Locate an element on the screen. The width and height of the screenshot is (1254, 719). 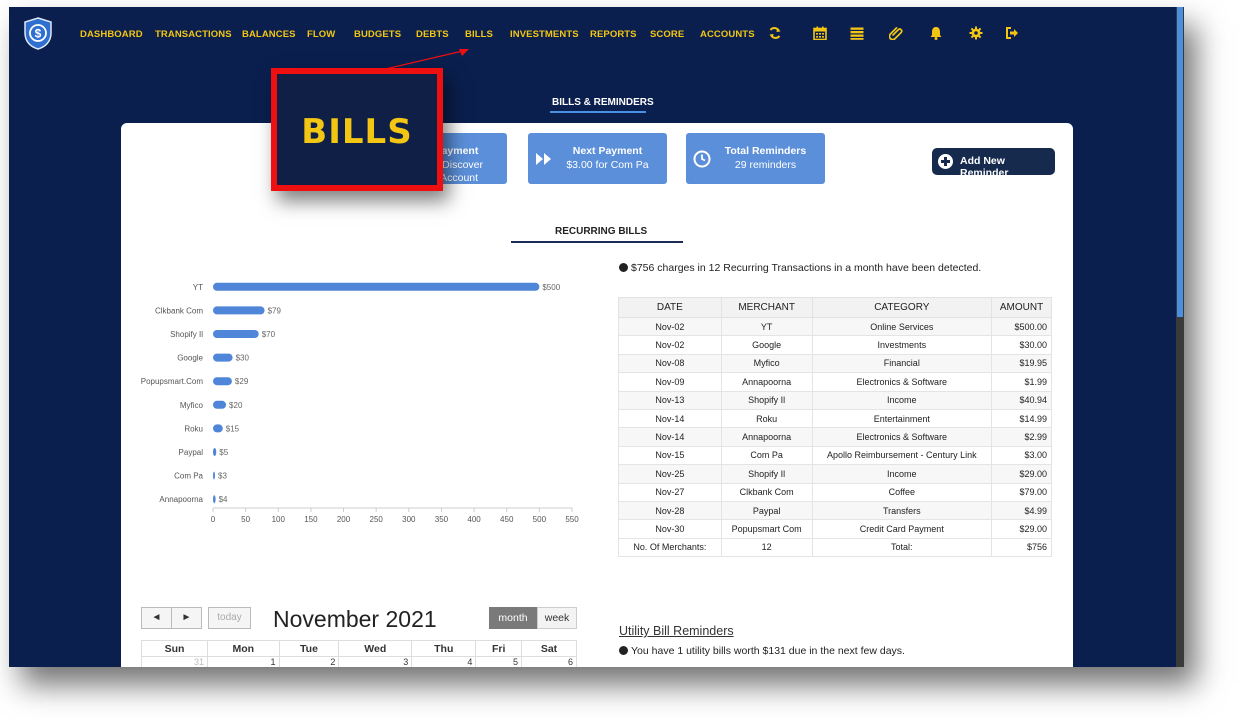
gear-icon is located at coordinates (976, 33).